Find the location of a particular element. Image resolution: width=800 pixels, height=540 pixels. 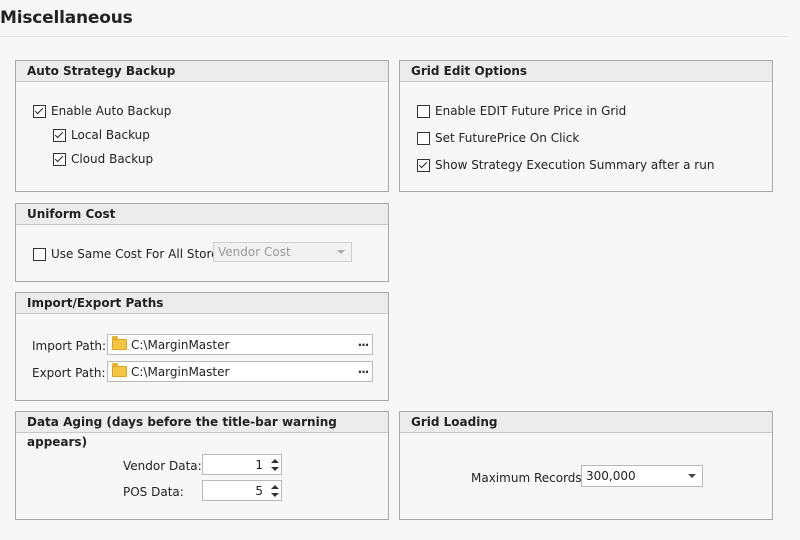

title-divider is located at coordinates (394, 36).